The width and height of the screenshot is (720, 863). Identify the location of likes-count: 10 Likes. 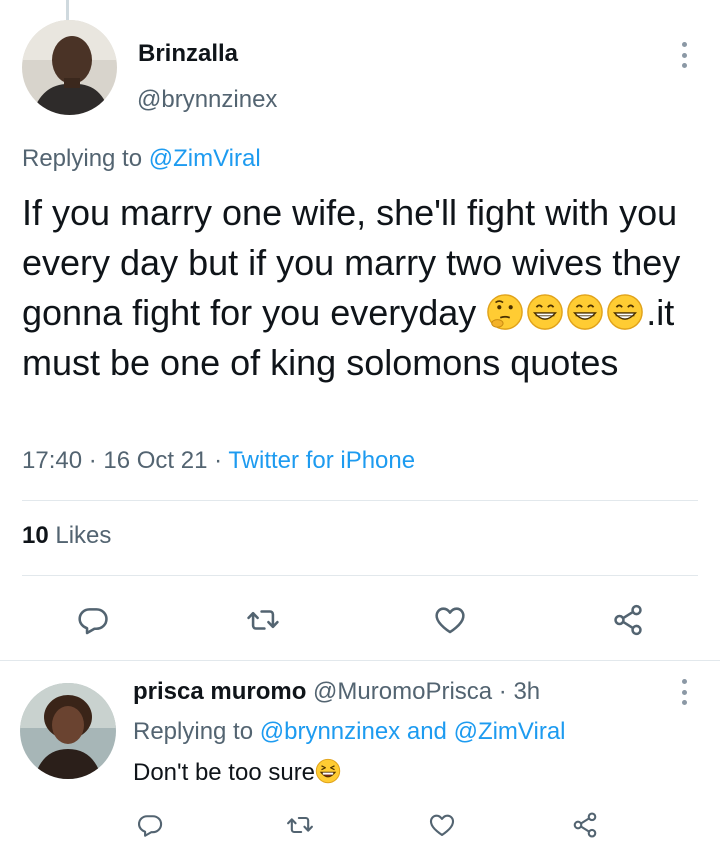
(66, 536).